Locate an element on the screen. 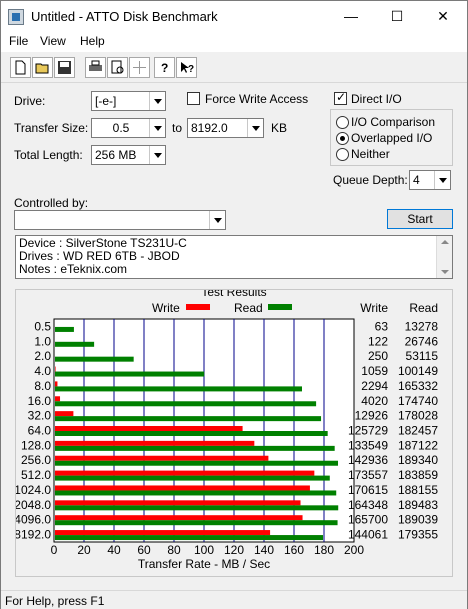 This screenshot has width=468, height=609. direct-io-label: Direct I/O is located at coordinates (376, 99).